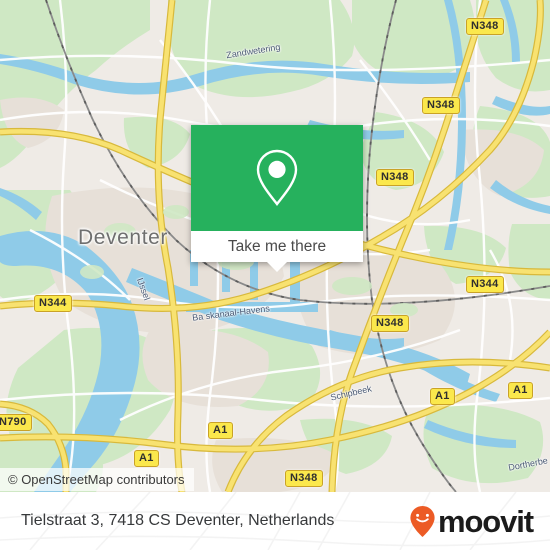  Describe the element at coordinates (277, 246) in the screenshot. I see `take-me-there-label: Take me there` at that location.